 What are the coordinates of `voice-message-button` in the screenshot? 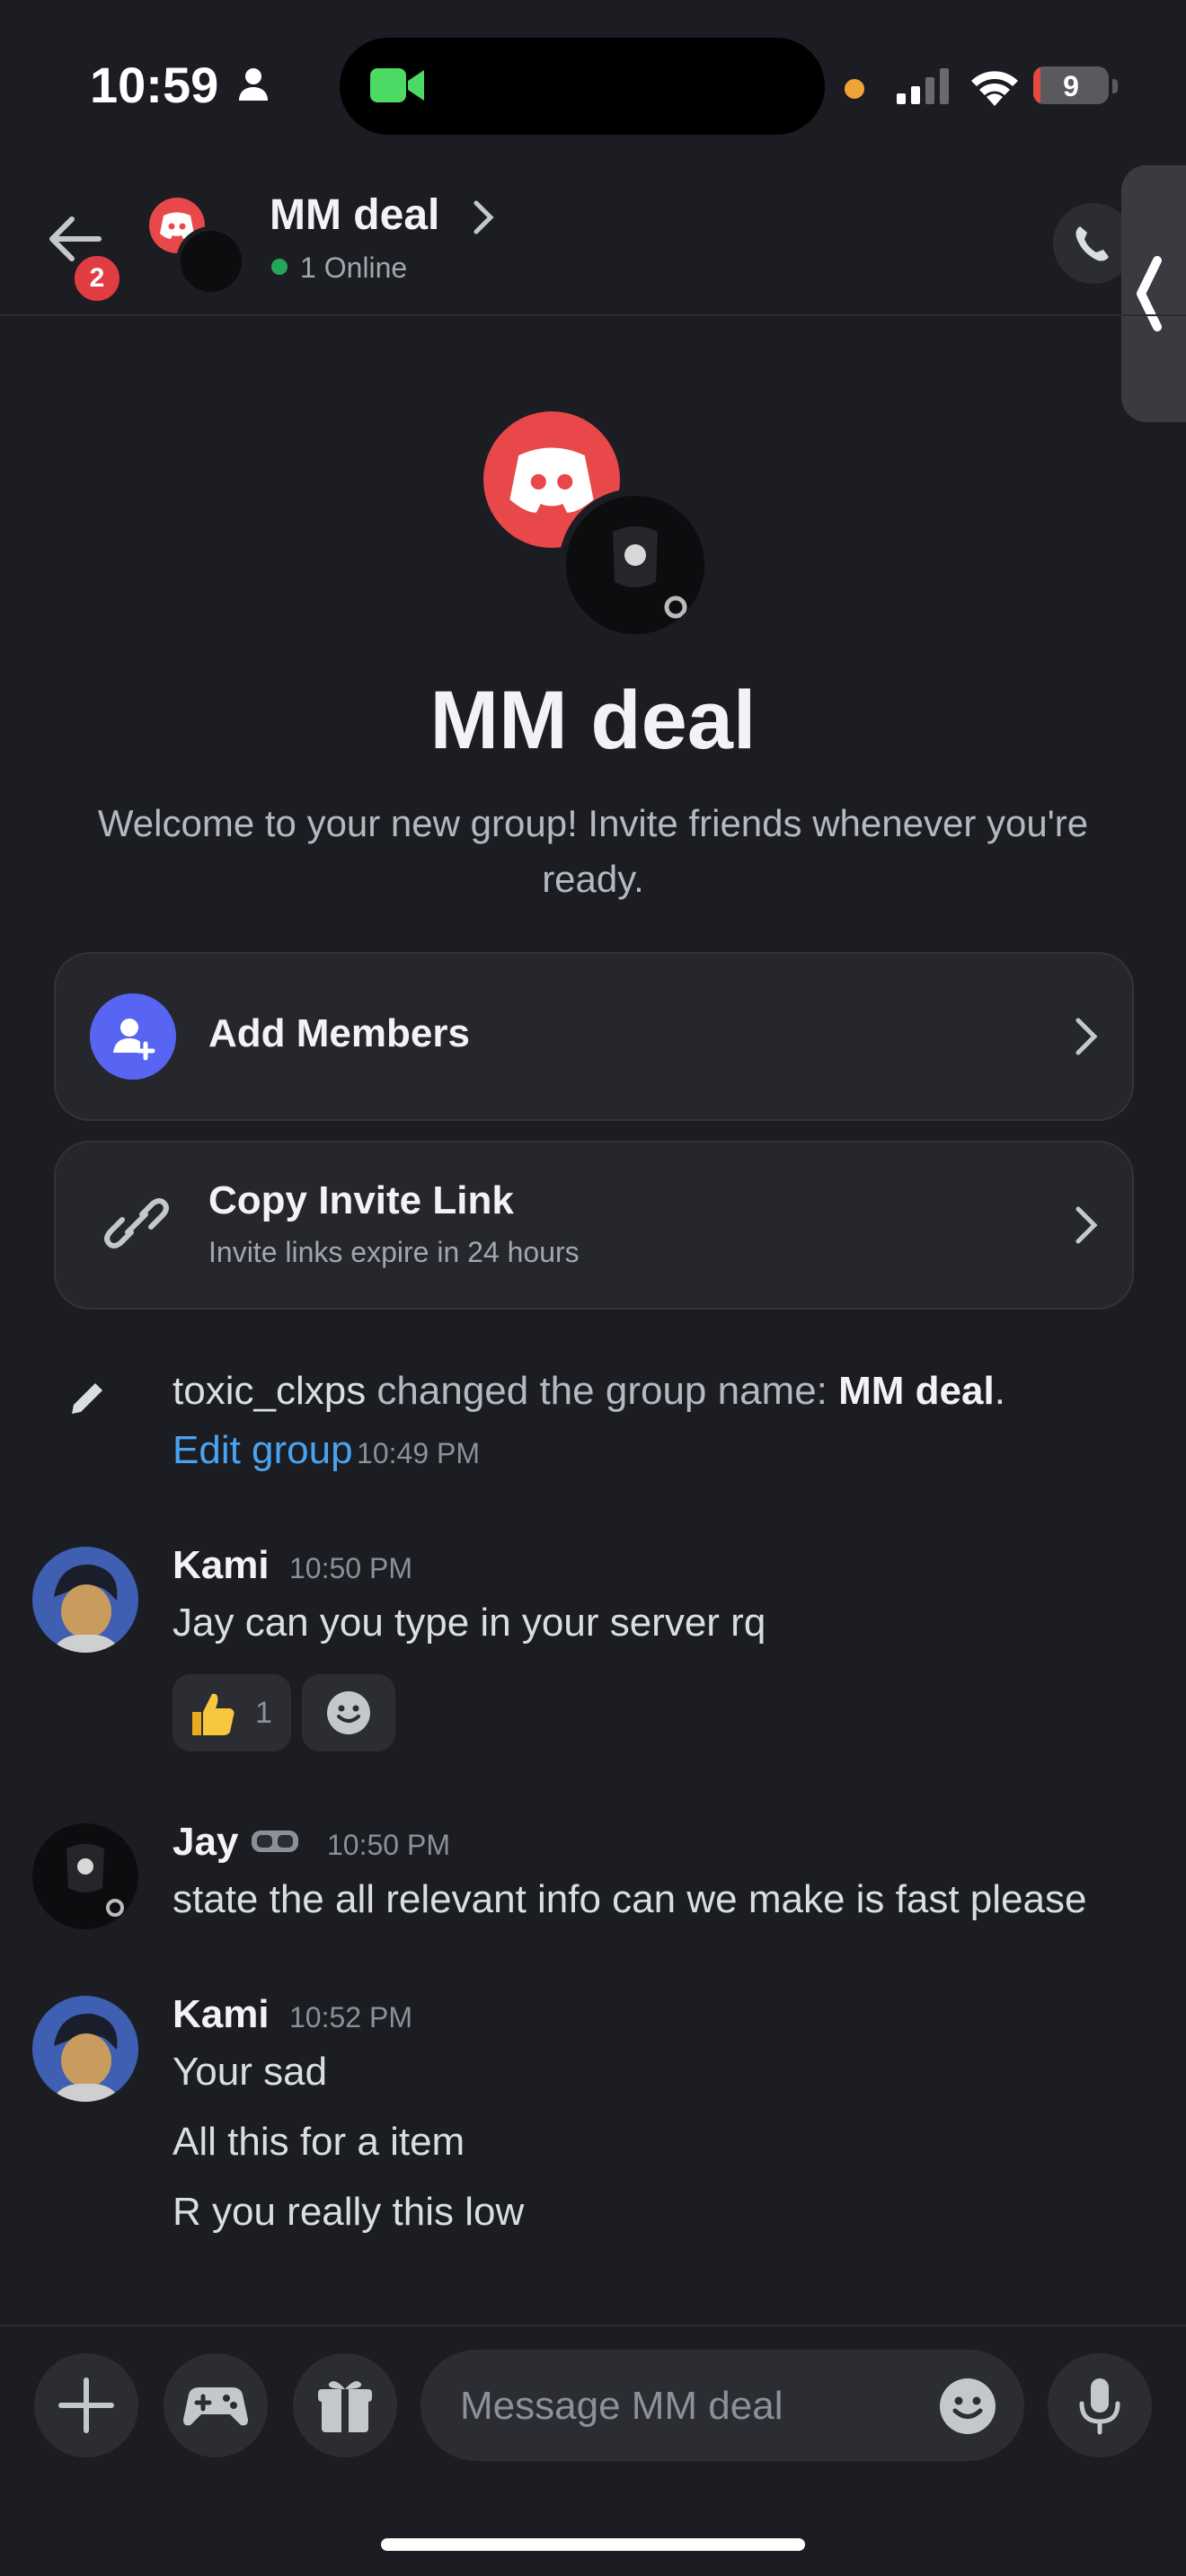 It's located at (1100, 2405).